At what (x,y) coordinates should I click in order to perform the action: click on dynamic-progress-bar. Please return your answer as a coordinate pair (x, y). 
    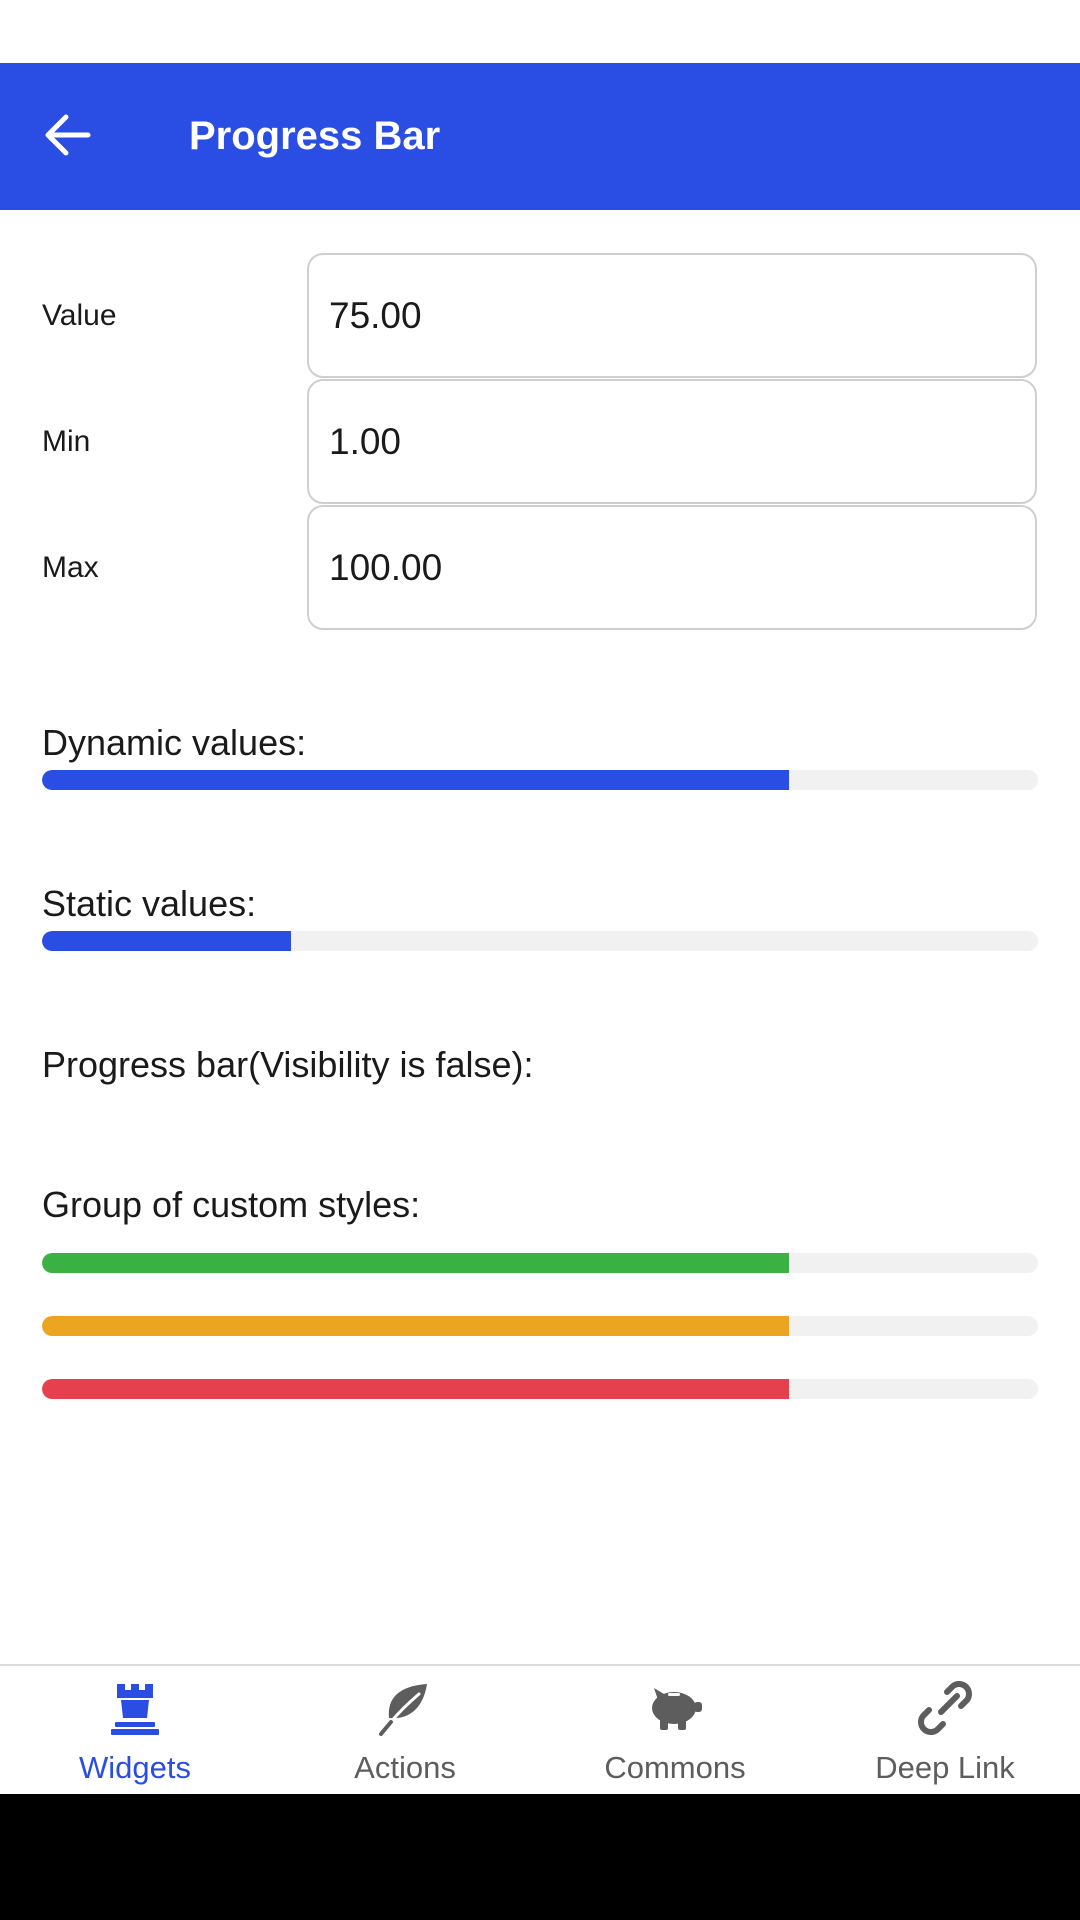
    Looking at the image, I should click on (540, 780).